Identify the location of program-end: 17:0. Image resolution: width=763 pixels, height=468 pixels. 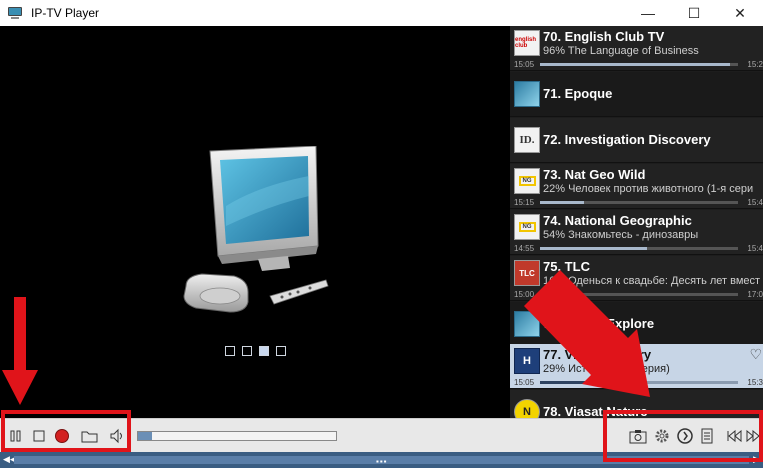
(755, 294).